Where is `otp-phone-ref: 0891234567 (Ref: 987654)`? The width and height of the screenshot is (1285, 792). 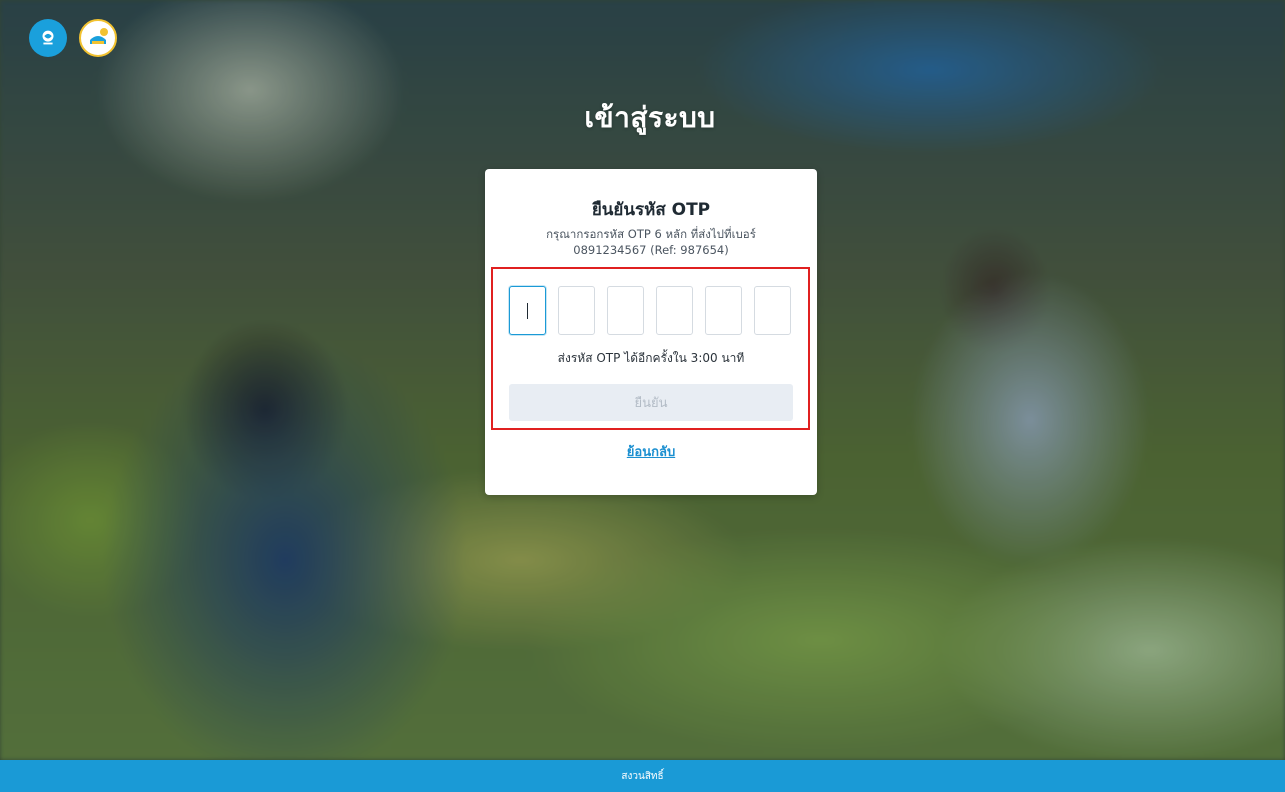
otp-phone-ref: 0891234567 (Ref: 987654) is located at coordinates (651, 250).